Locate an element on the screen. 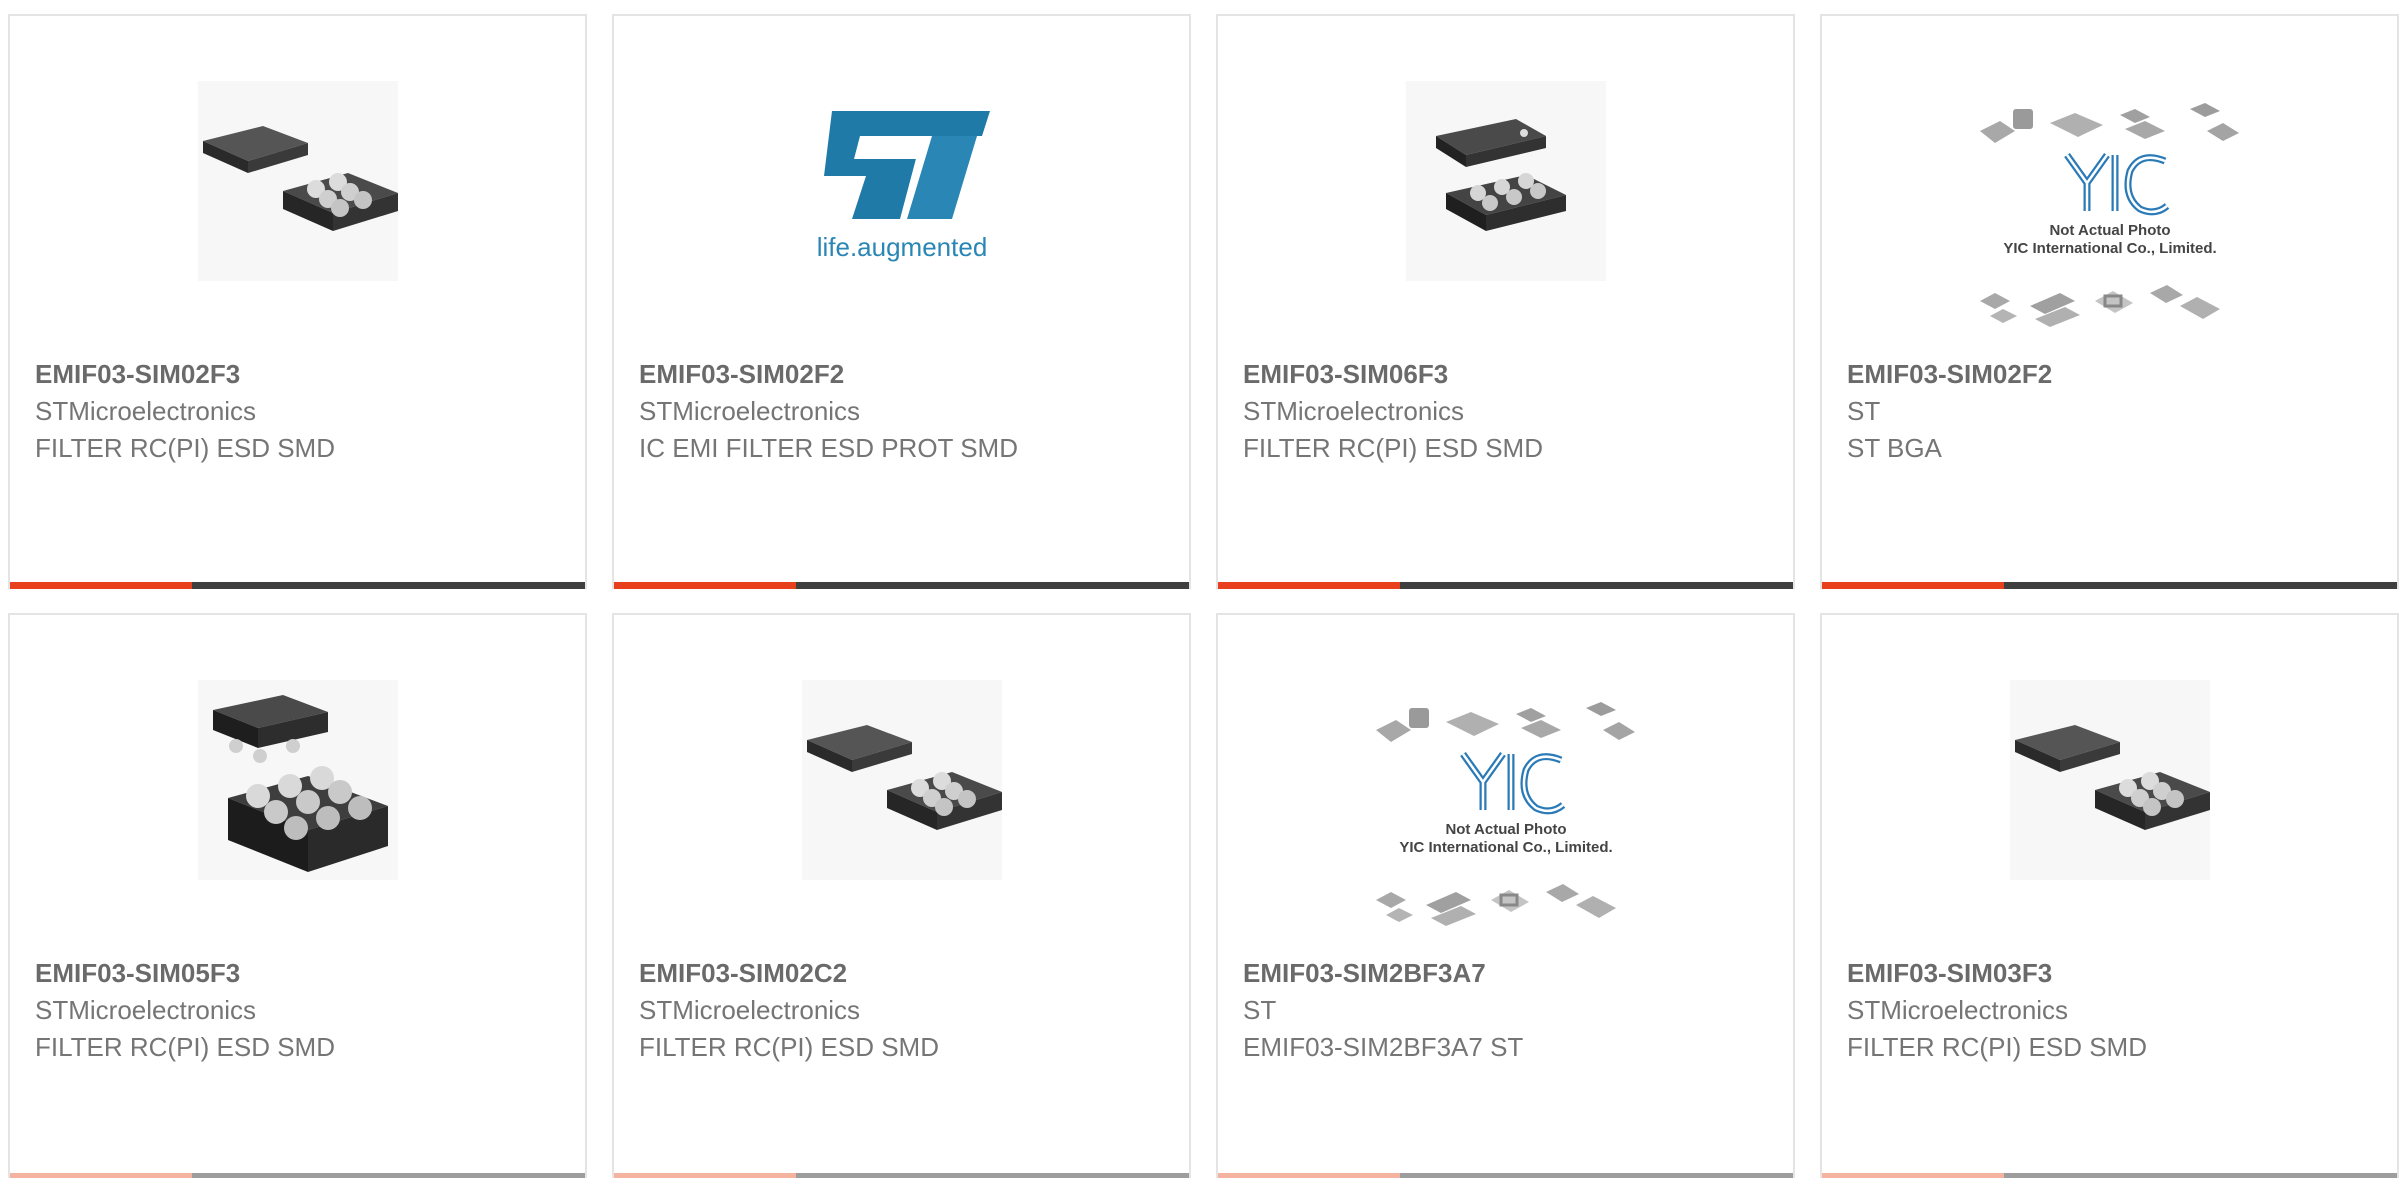 This screenshot has height=1178, width=2400. part-number-link: EMIF03-SIM06F3 is located at coordinates (1508, 374).